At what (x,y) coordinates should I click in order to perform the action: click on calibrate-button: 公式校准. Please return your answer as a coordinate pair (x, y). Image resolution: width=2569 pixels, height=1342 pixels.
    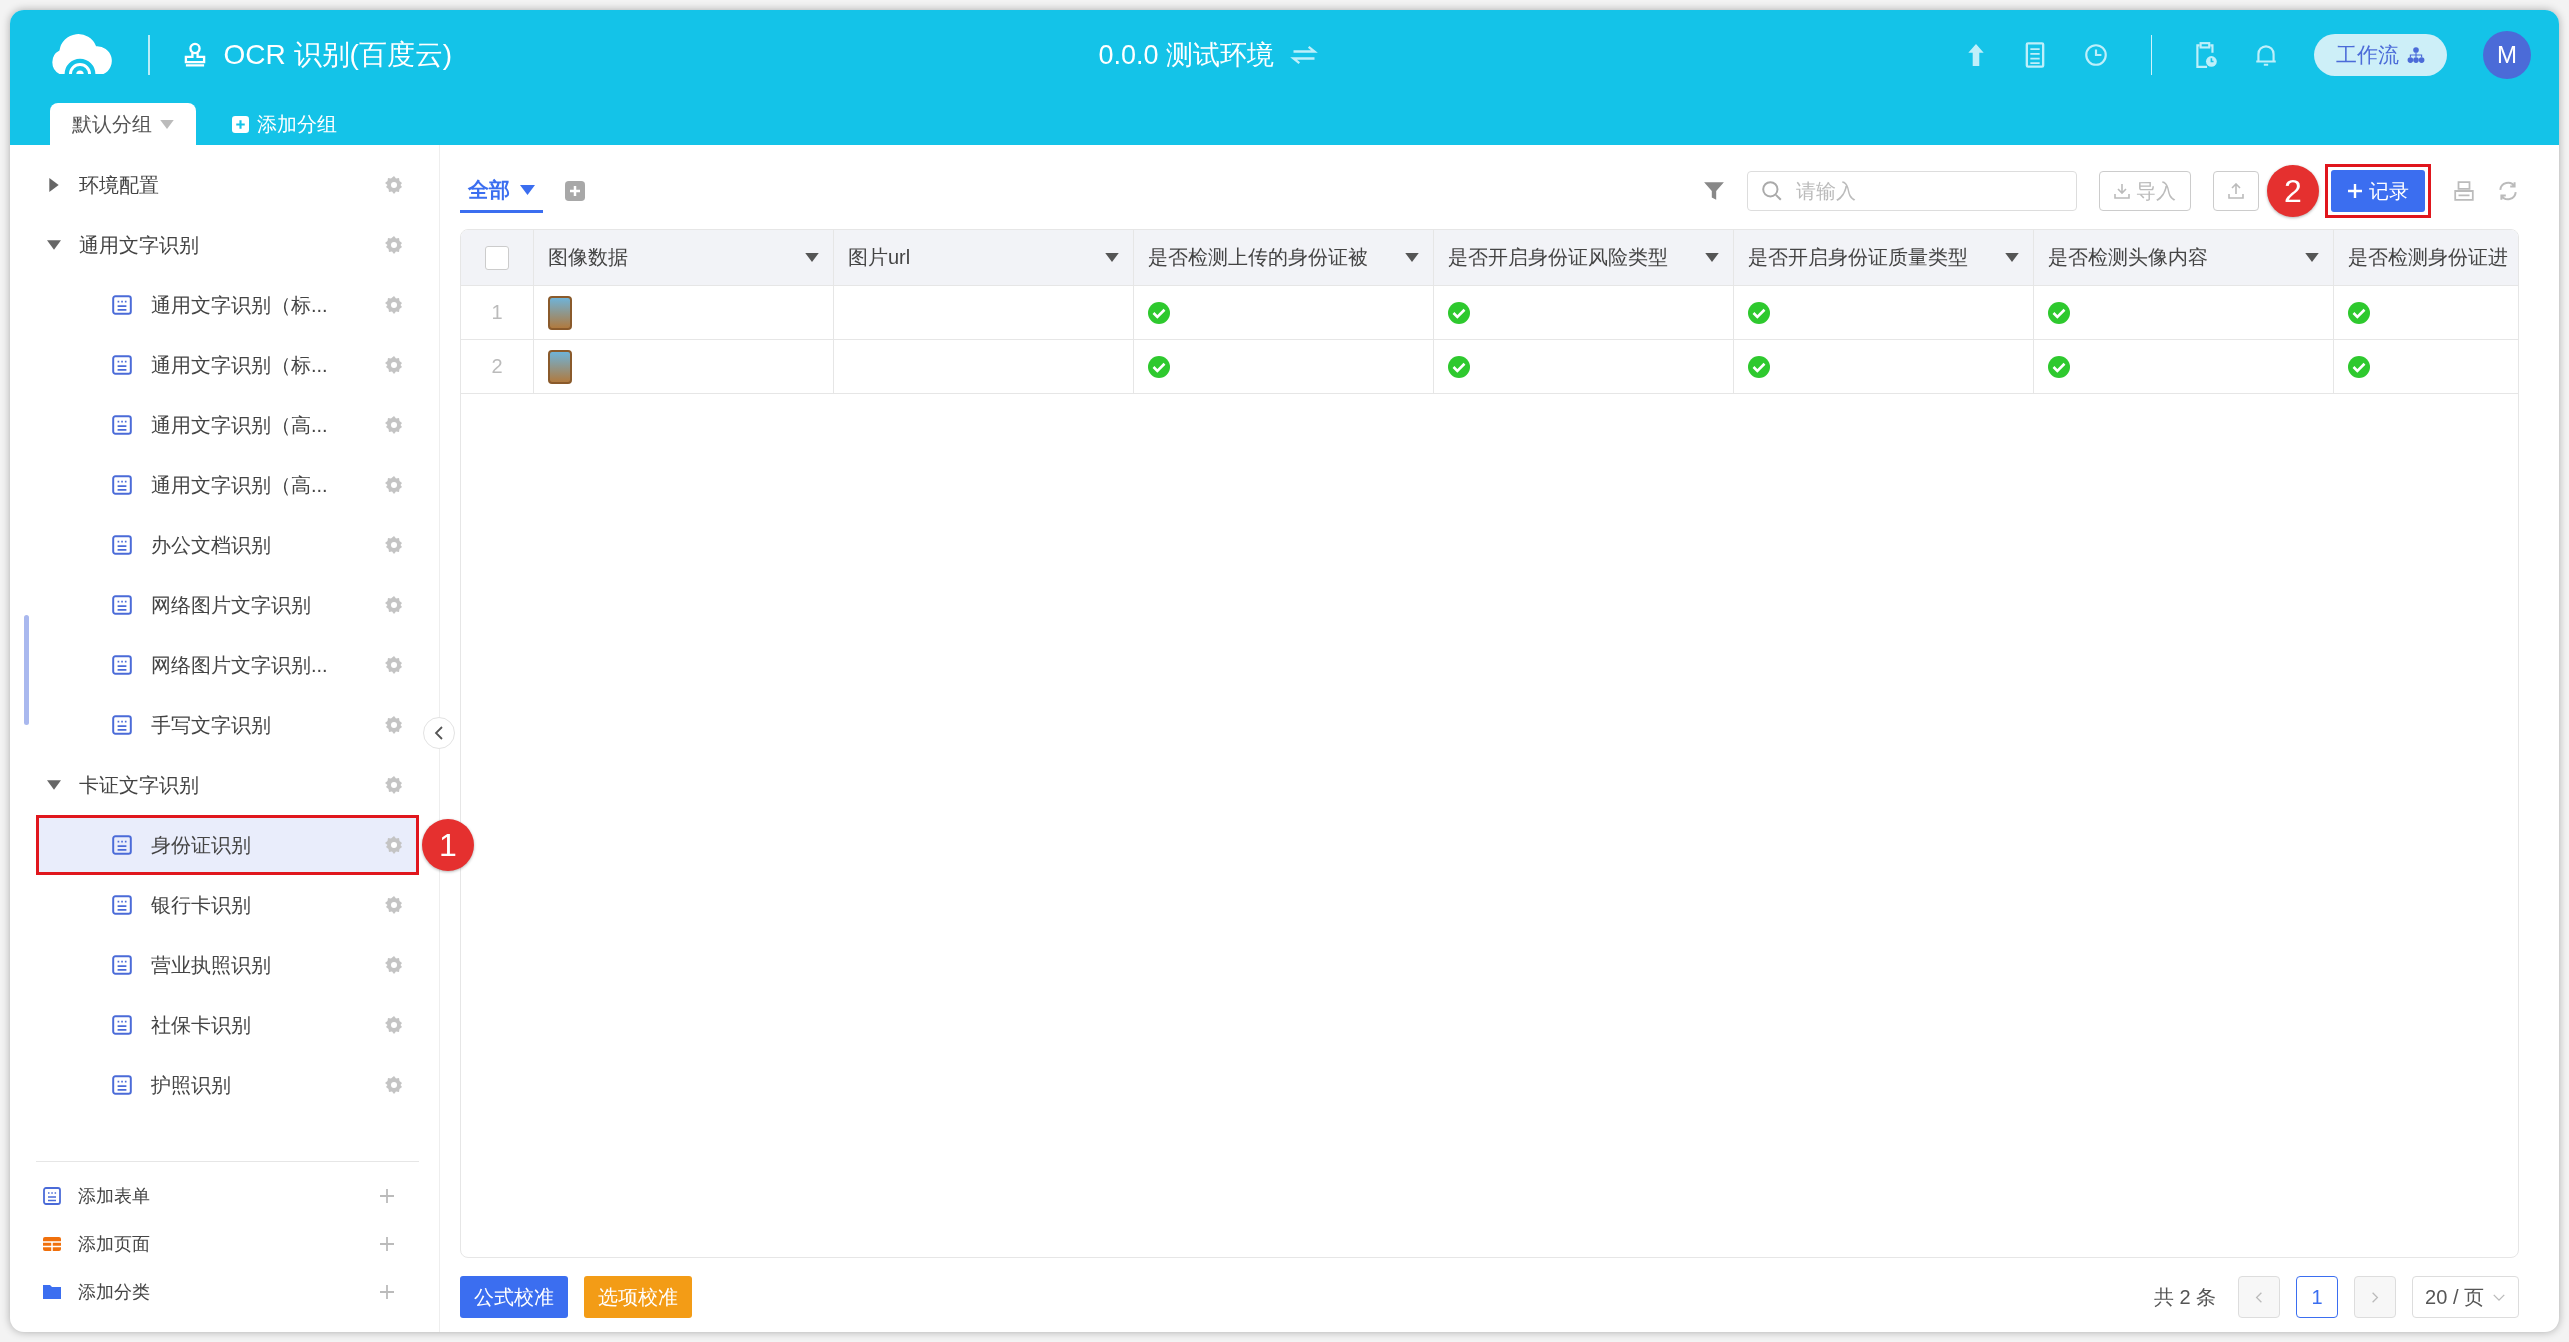
    Looking at the image, I should click on (514, 1297).